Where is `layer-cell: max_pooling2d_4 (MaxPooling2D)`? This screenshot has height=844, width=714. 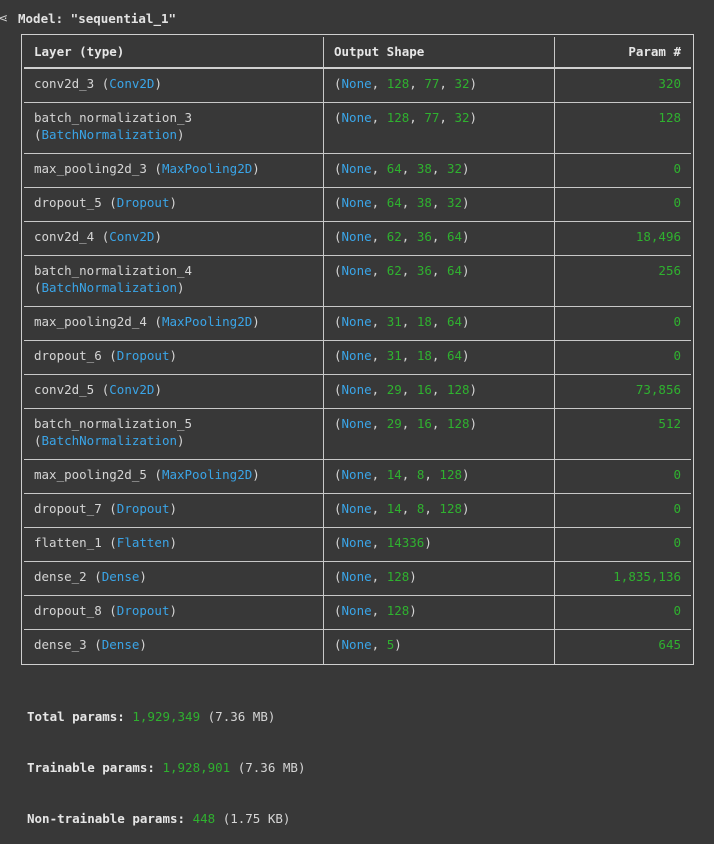
layer-cell: max_pooling2d_4 (MaxPooling2D) is located at coordinates (173, 324).